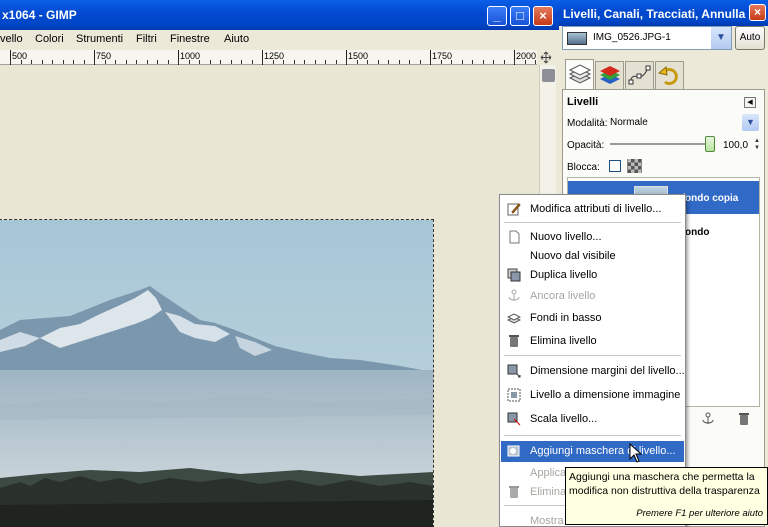  Describe the element at coordinates (190, 39) in the screenshot. I see `menu-finestre: Finestre` at that location.